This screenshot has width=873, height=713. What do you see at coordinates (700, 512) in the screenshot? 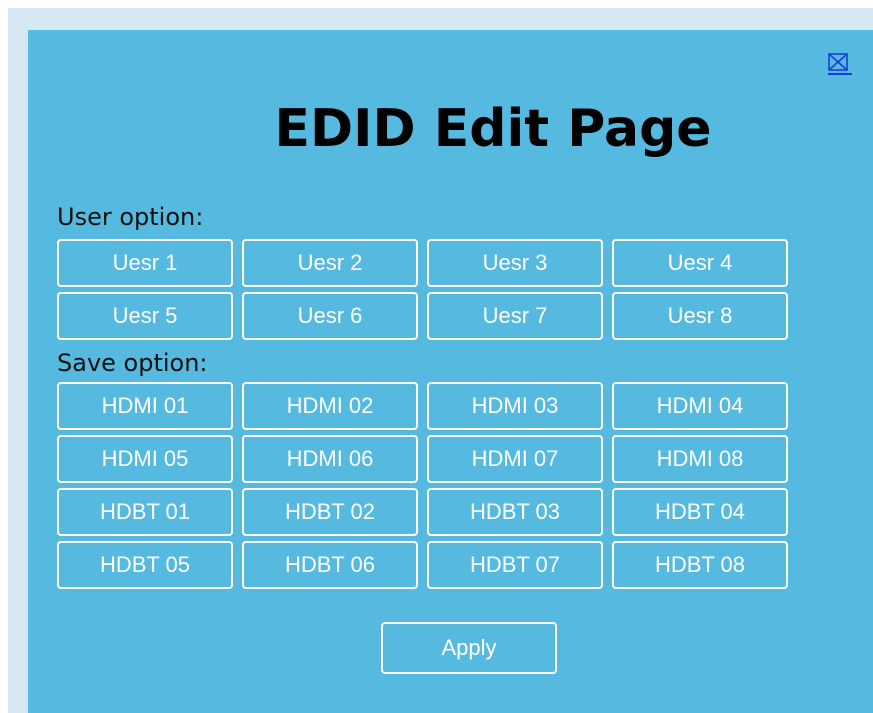
I see `save-button-hdbt-04: HDBT 04` at bounding box center [700, 512].